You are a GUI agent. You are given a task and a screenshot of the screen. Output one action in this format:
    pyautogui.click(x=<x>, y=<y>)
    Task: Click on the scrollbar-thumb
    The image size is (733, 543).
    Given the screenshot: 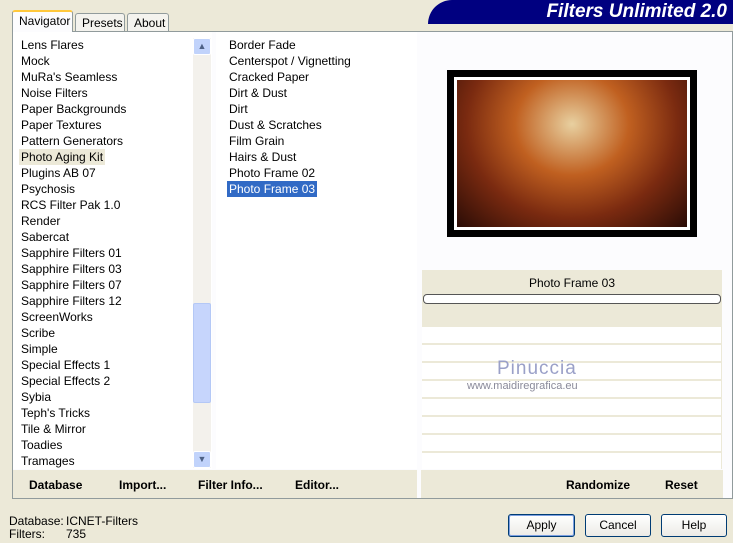 What is the action you would take?
    pyautogui.click(x=202, y=353)
    